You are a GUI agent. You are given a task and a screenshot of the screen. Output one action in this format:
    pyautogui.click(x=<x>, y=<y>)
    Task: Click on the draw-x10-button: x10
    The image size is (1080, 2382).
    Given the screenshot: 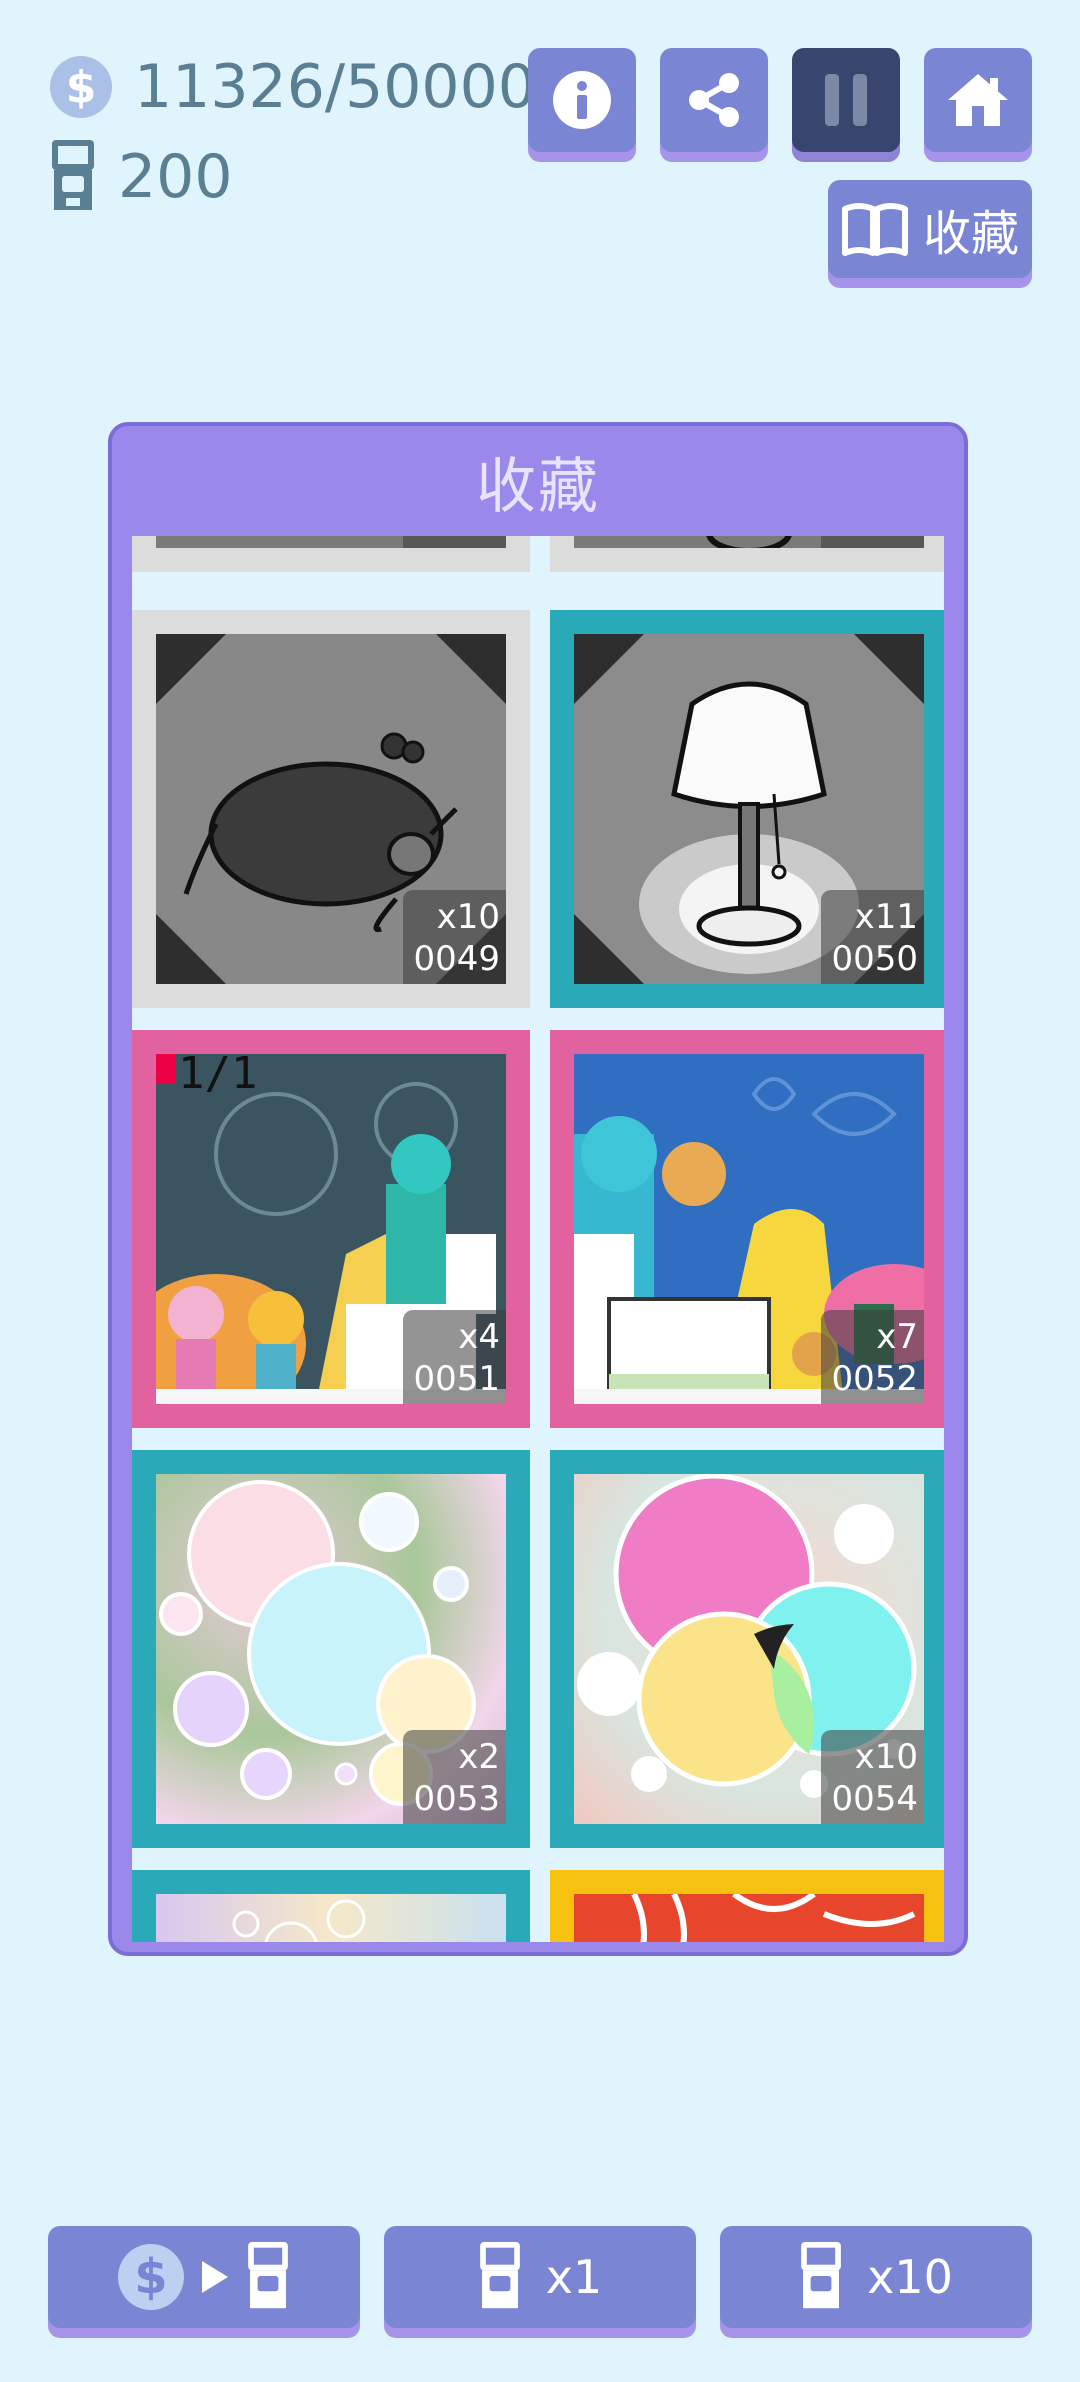 What is the action you would take?
    pyautogui.click(x=876, y=2277)
    